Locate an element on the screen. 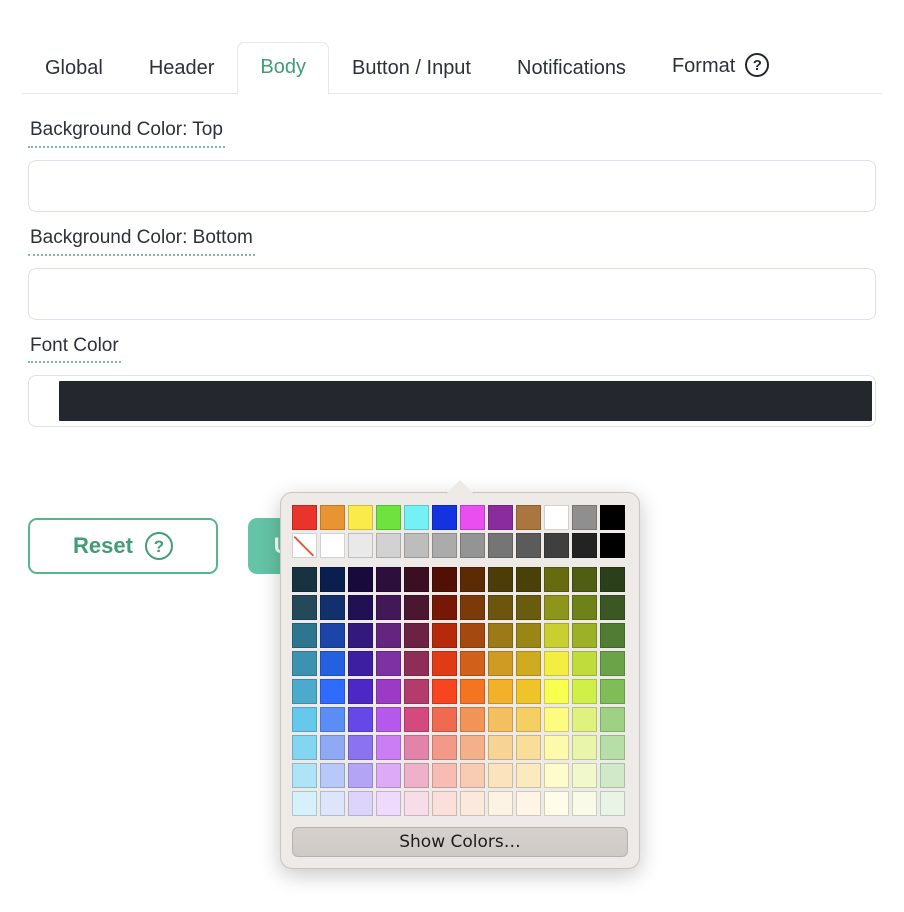 The image size is (904, 912). no-color-swatch is located at coordinates (304, 545).